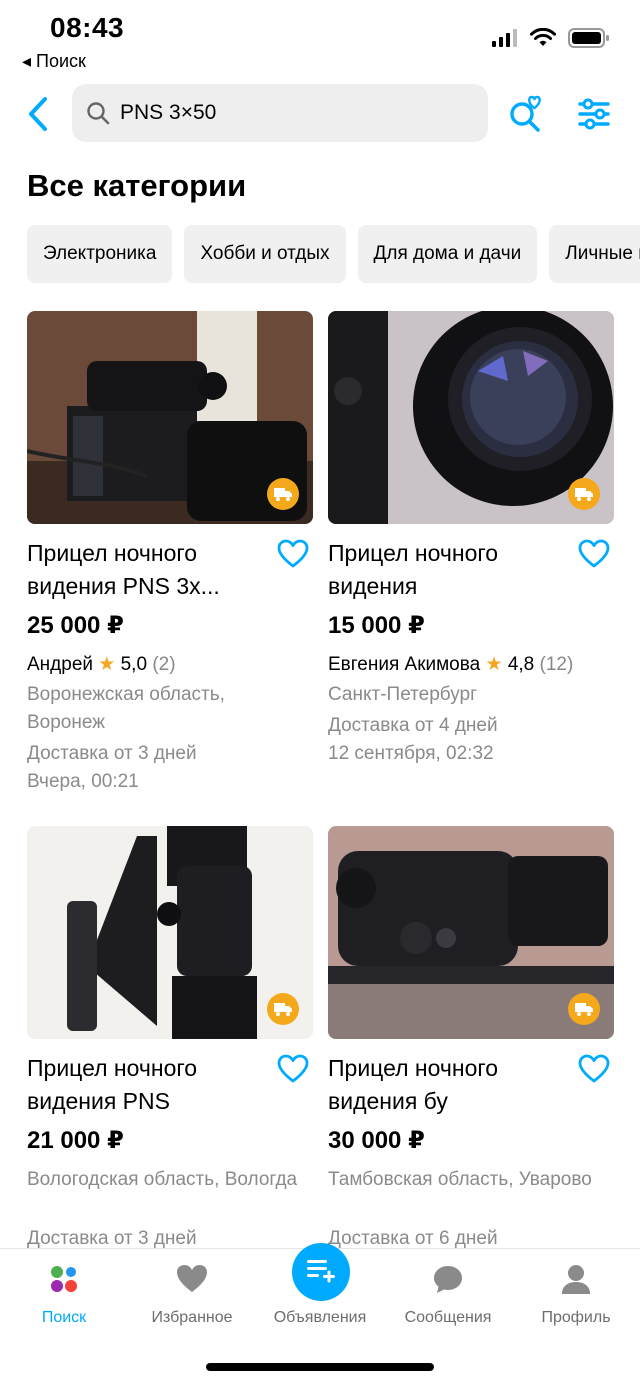 This screenshot has height=1386, width=640. I want to click on tab-search-label: Поиск, so click(64, 1317).